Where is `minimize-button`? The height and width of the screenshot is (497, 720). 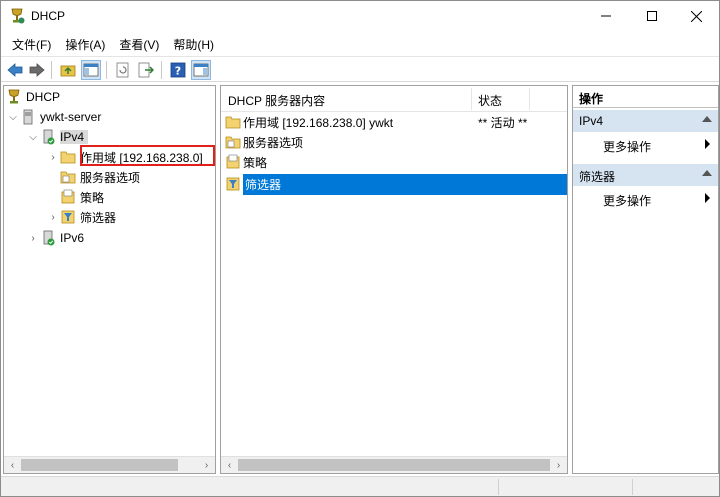
minimize-button is located at coordinates (606, 16).